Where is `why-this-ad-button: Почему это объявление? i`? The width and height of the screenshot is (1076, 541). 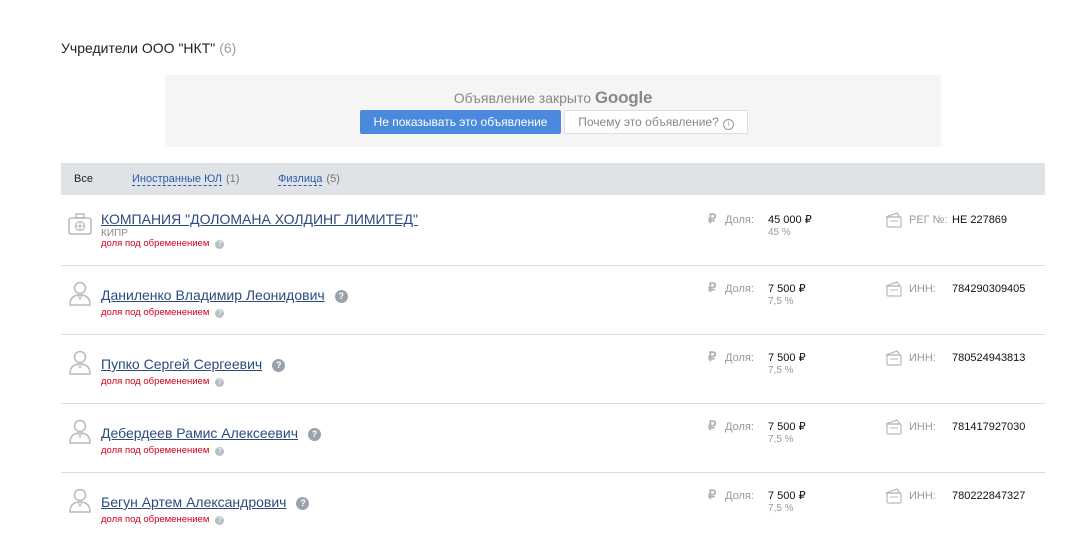 why-this-ad-button: Почему это объявление? i is located at coordinates (656, 122).